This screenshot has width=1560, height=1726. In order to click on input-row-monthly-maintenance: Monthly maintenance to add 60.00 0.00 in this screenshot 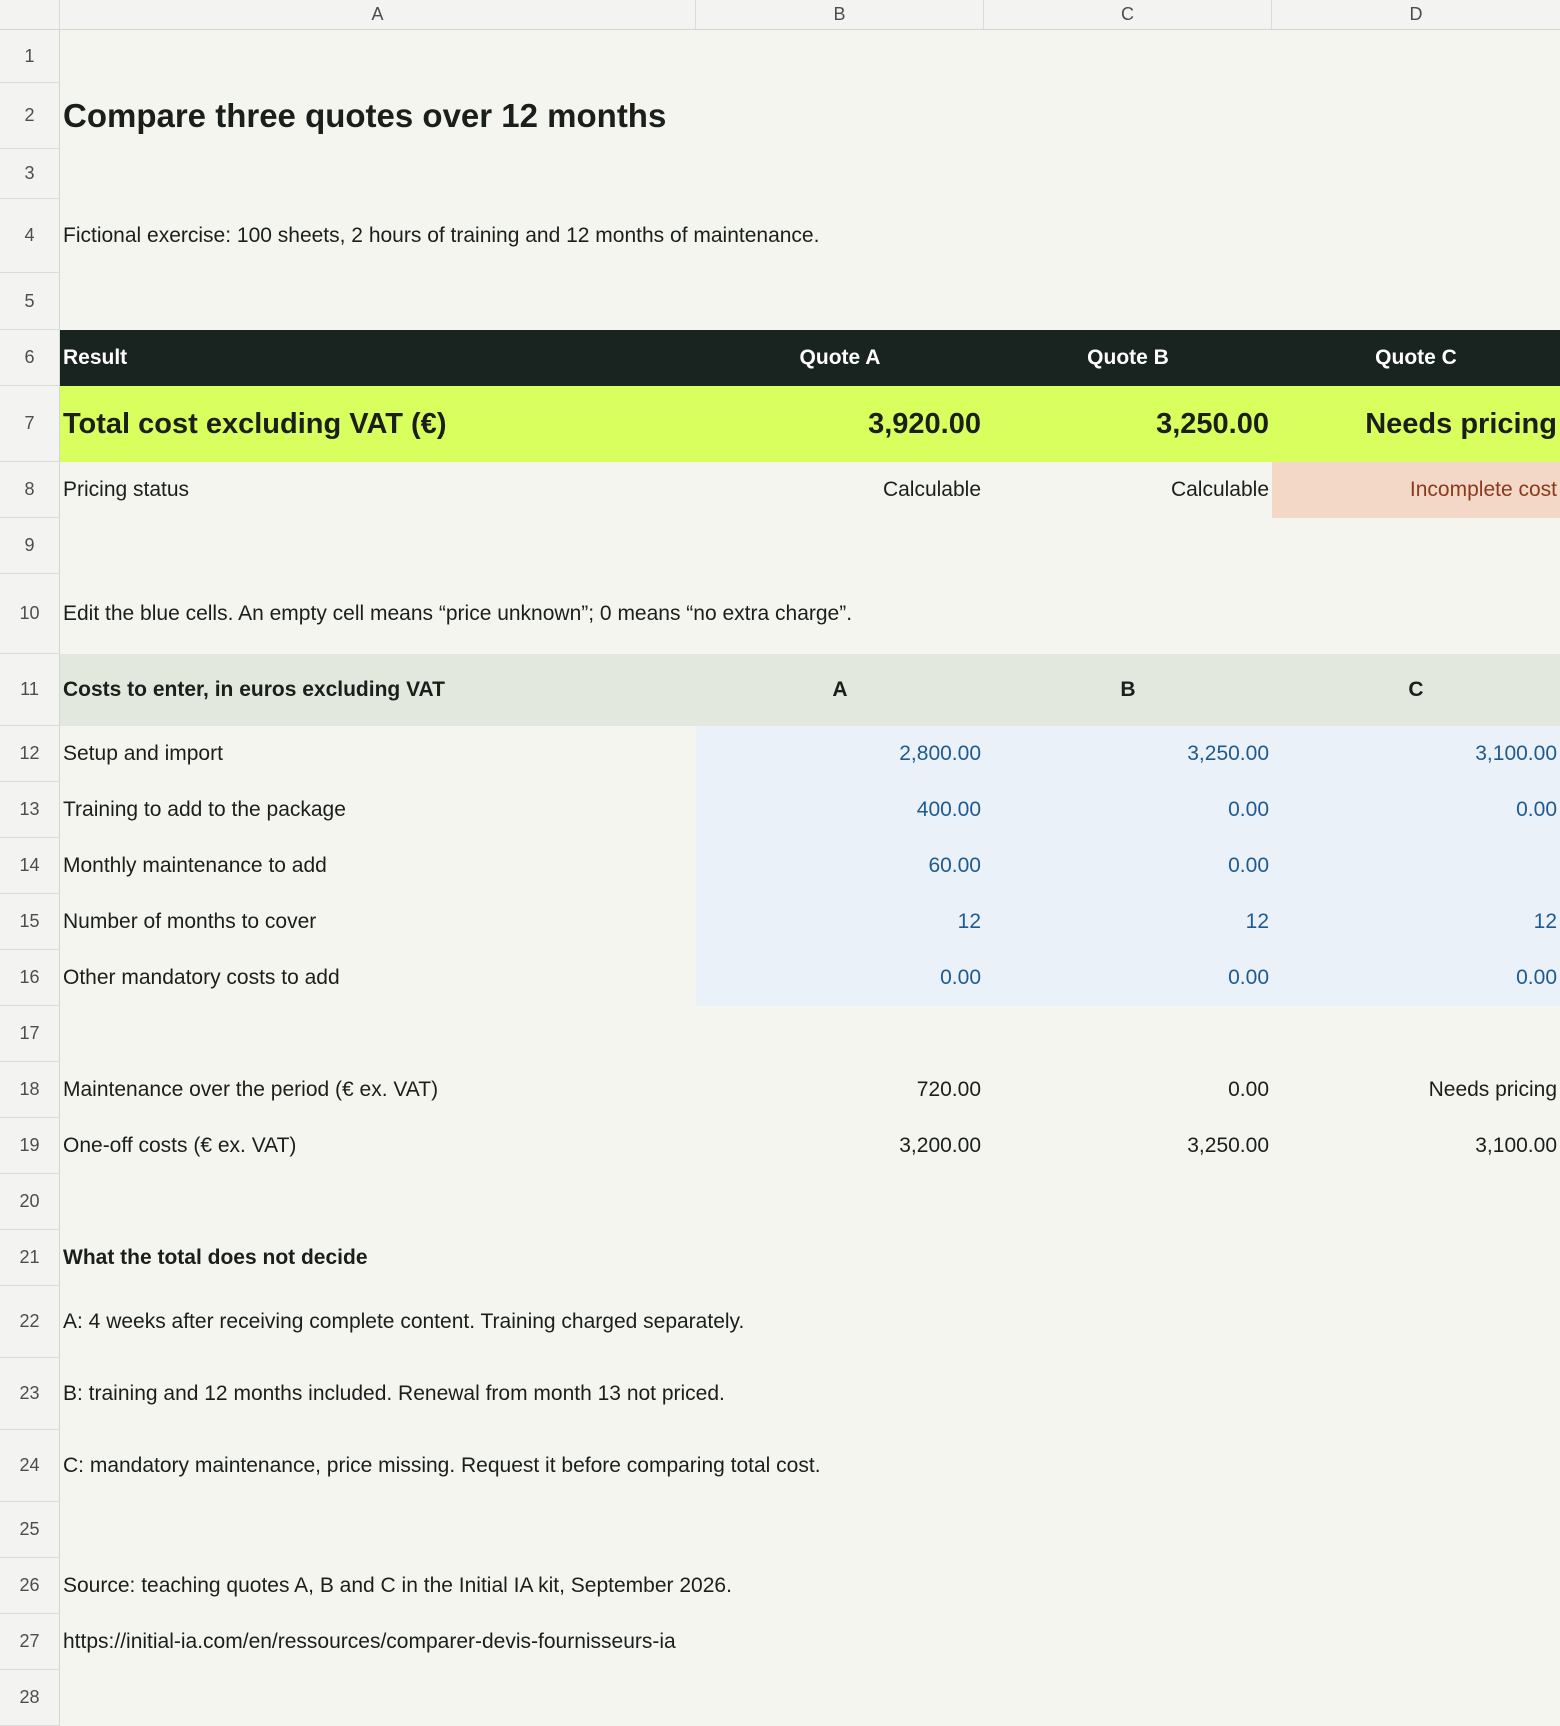, I will do `click(810, 866)`.